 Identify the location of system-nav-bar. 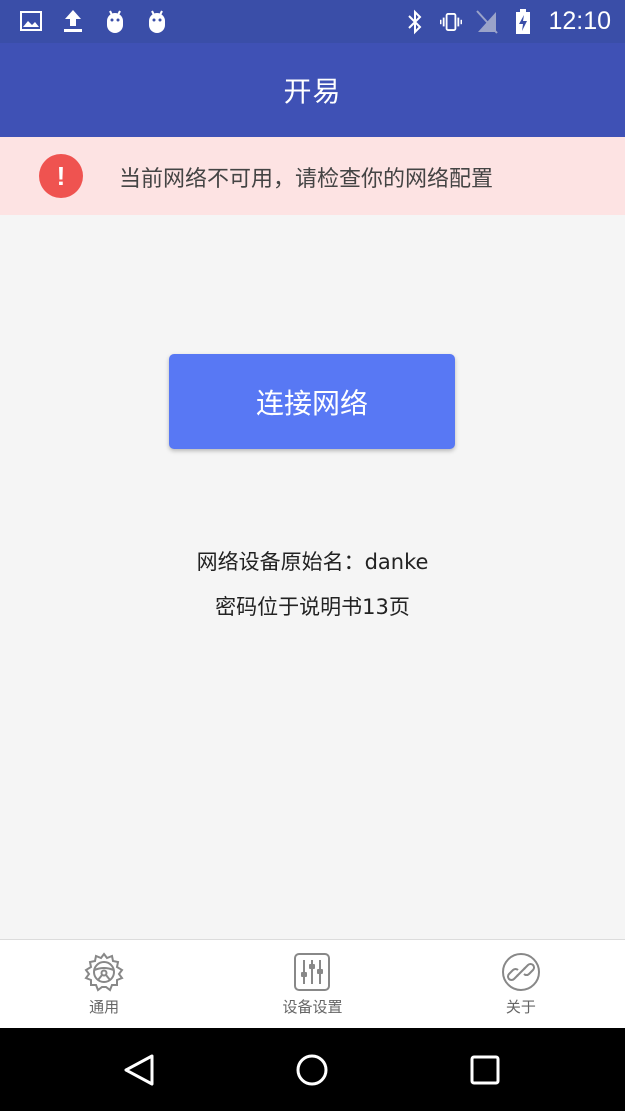
(312, 1069).